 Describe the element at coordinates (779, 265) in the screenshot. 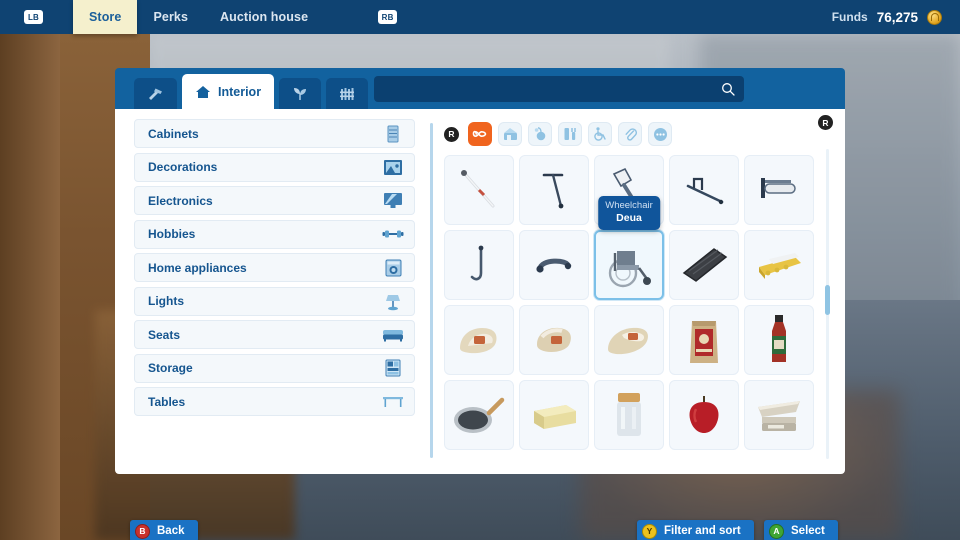

I see `item-cell-yellow-bench` at that location.